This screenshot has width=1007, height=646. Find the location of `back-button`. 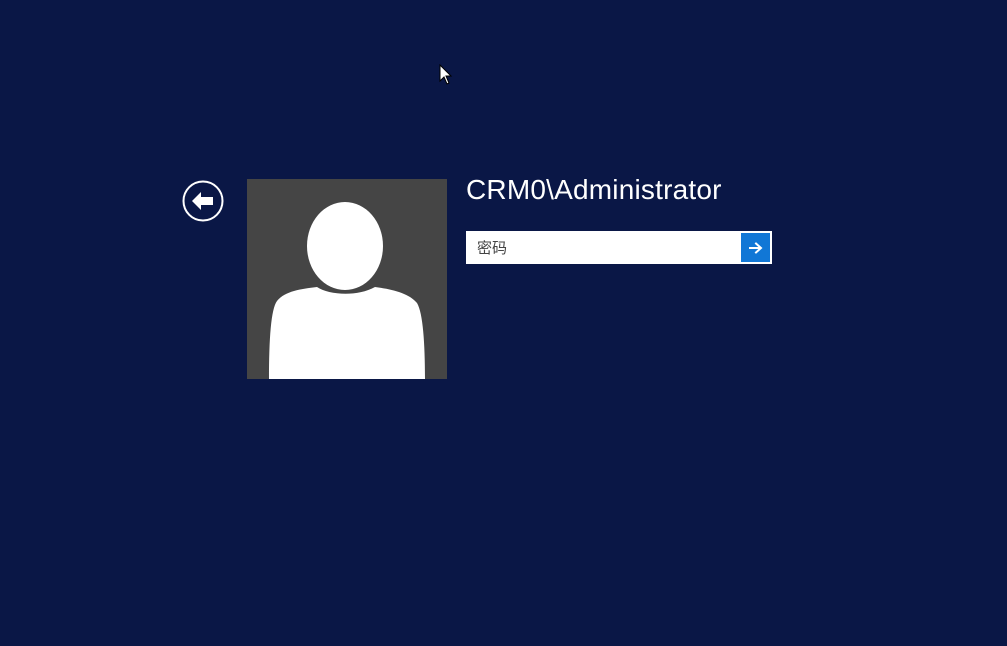

back-button is located at coordinates (203, 201).